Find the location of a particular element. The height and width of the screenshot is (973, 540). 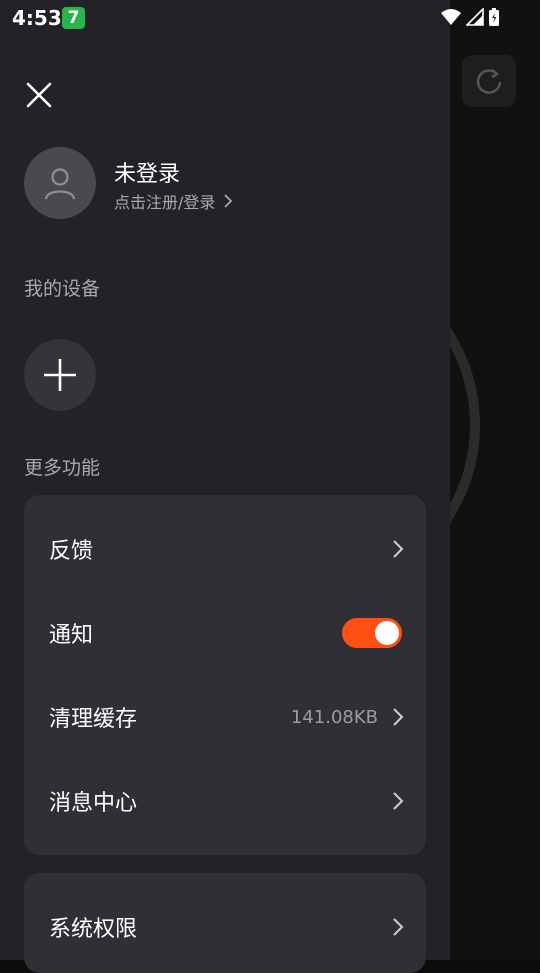

row-label: 消息中心 is located at coordinates (93, 803).